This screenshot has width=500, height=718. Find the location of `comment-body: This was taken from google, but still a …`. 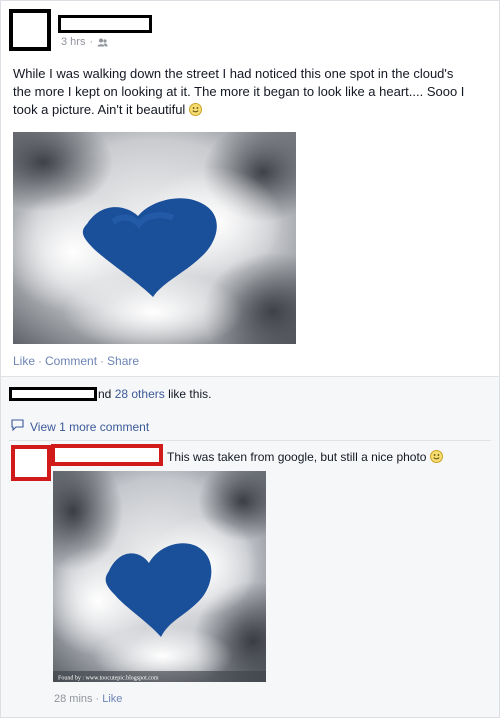

comment-body: This was taken from google, but still a … is located at coordinates (305, 457).